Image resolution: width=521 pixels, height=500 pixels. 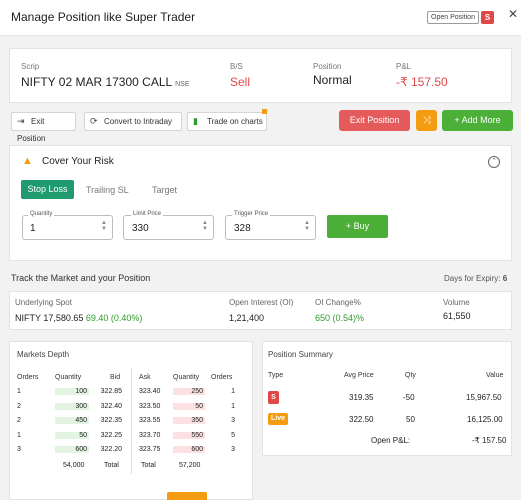 I want to click on underlying-value: NIFTY 17,580.65 69.40 (0.40%), so click(x=79, y=318).